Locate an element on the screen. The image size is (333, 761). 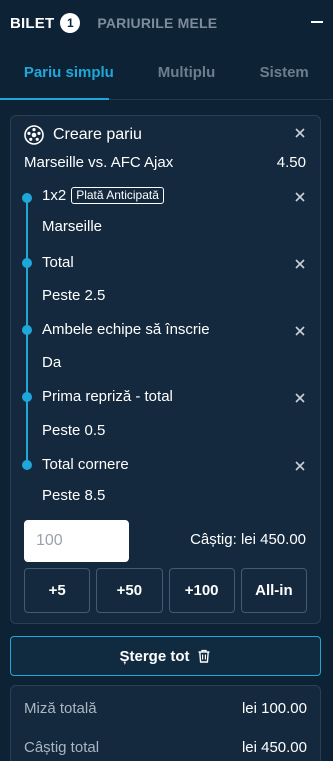
total-win-value: lei 450.00 is located at coordinates (274, 747).